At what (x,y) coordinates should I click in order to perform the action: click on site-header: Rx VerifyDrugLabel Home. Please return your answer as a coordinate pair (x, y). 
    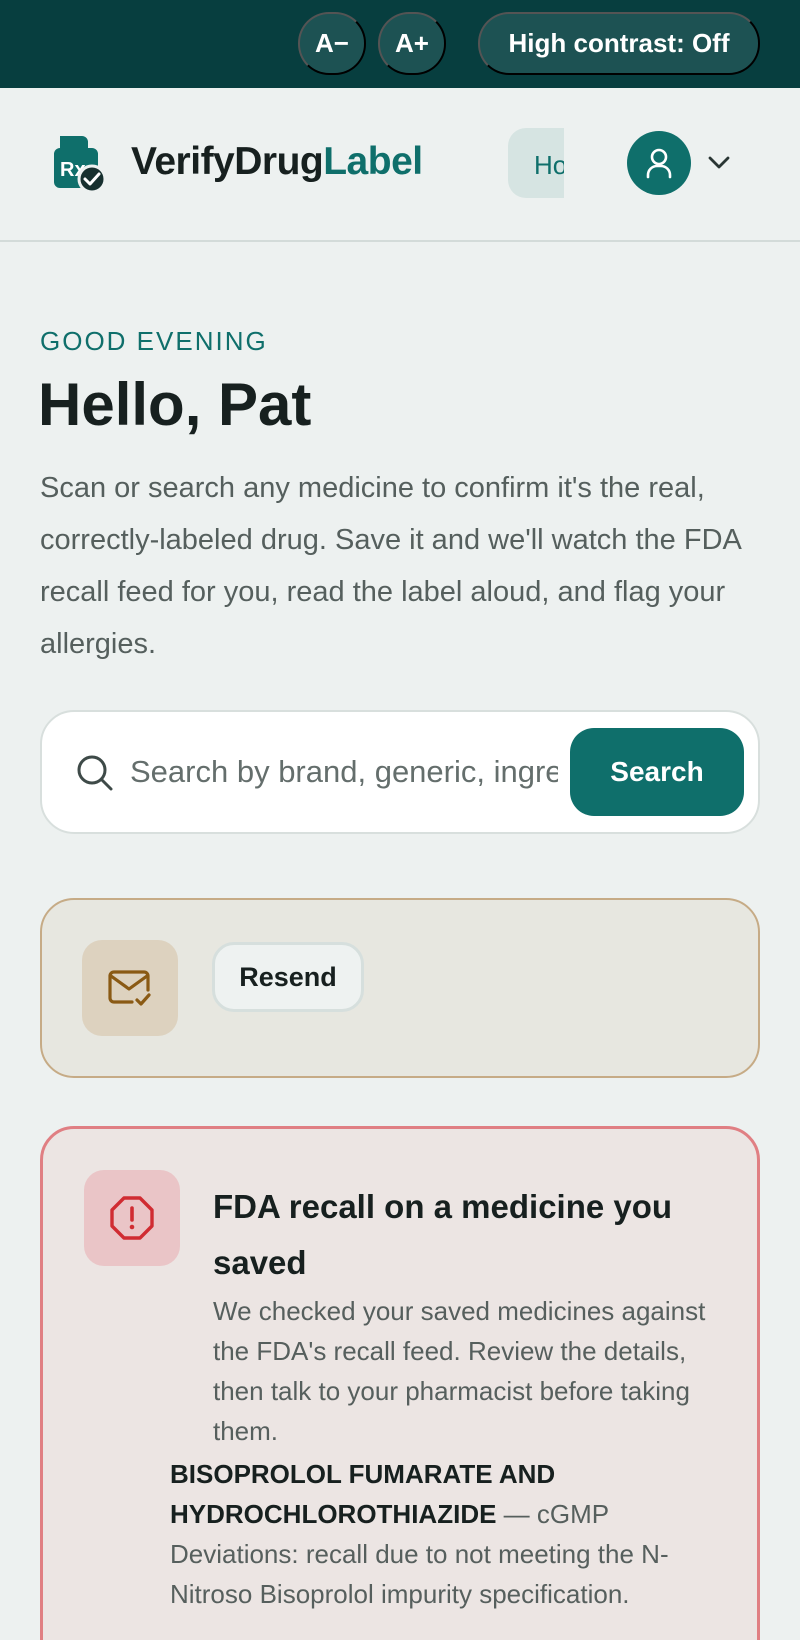
    Looking at the image, I should click on (400, 165).